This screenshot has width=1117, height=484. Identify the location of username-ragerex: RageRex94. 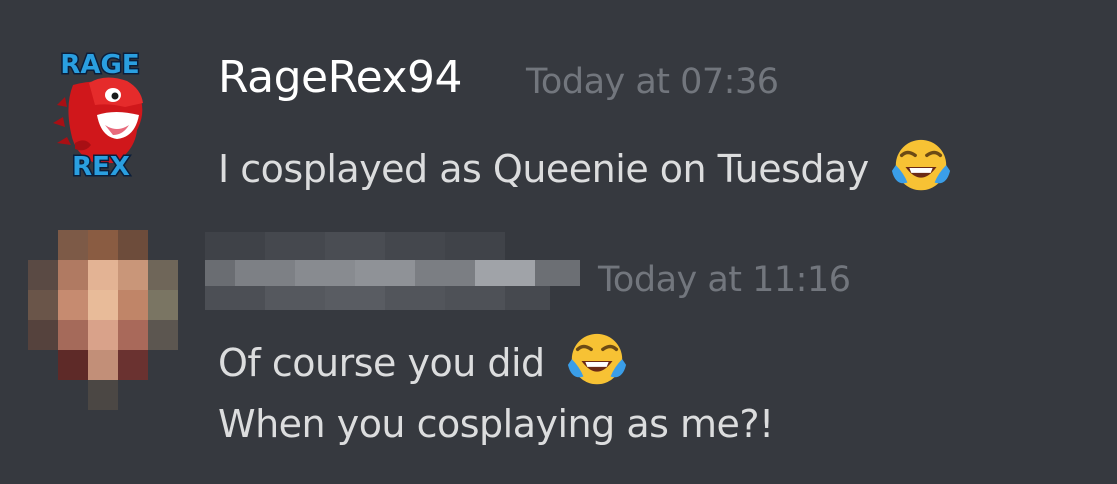
(340, 77).